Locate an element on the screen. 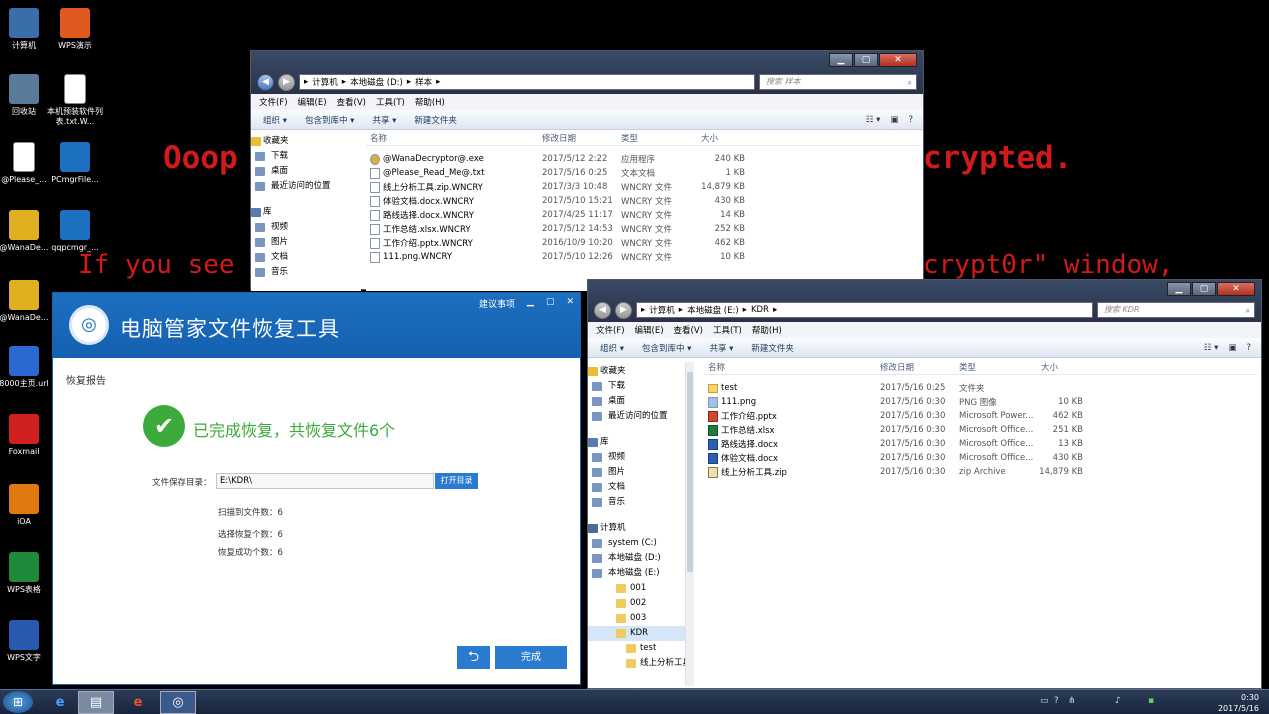 The image size is (1269, 714). volume-icon: ♪ is located at coordinates (1118, 701).